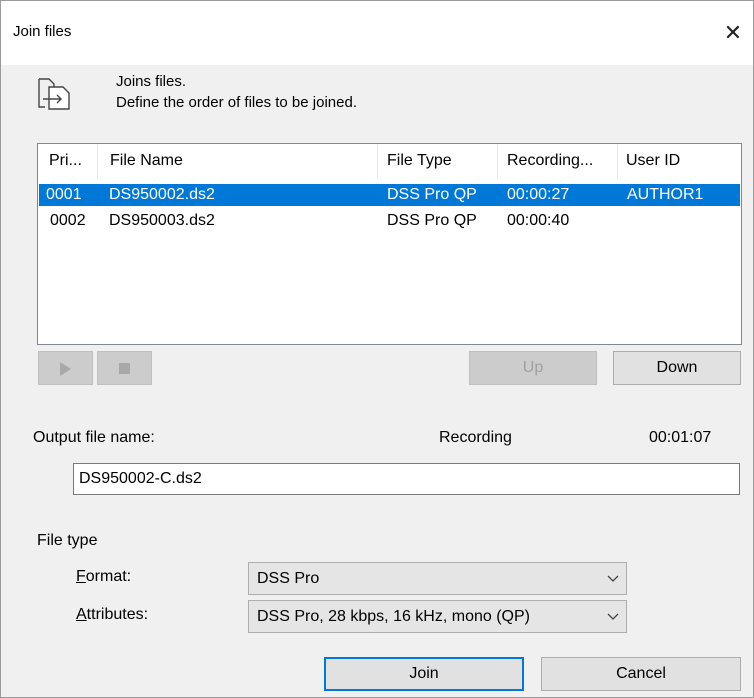 This screenshot has width=754, height=698. I want to click on row-priority: 0002, so click(68, 220).